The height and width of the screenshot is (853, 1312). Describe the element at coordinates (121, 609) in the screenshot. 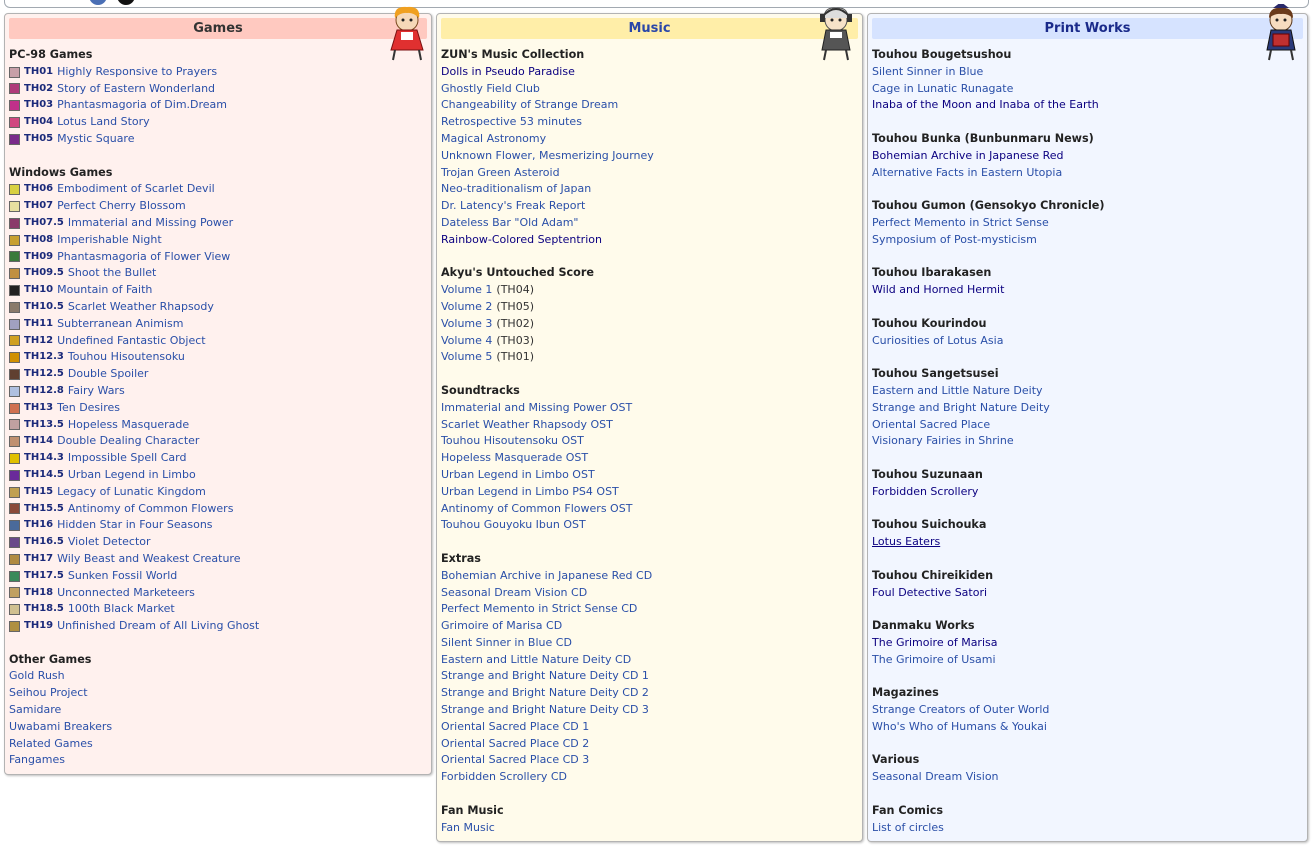

I see `link-100th-black-market: 100th Black Market` at that location.